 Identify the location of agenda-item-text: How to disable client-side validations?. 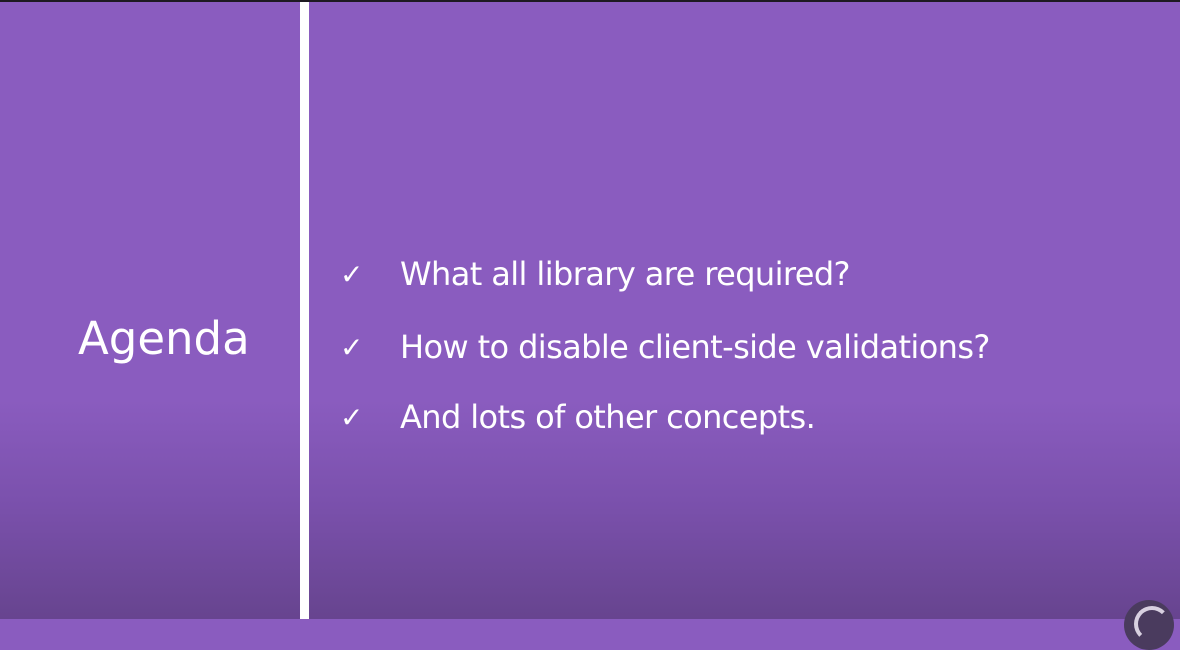
(695, 347).